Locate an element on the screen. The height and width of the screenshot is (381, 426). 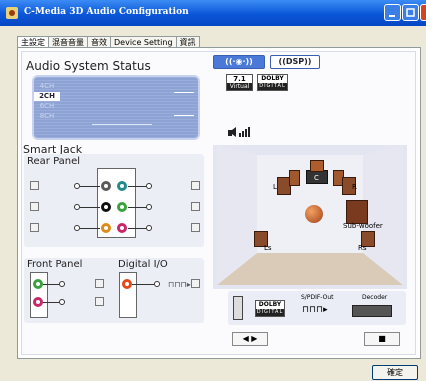
dsp-mode-button: ((DSP)) is located at coordinates (295, 62).